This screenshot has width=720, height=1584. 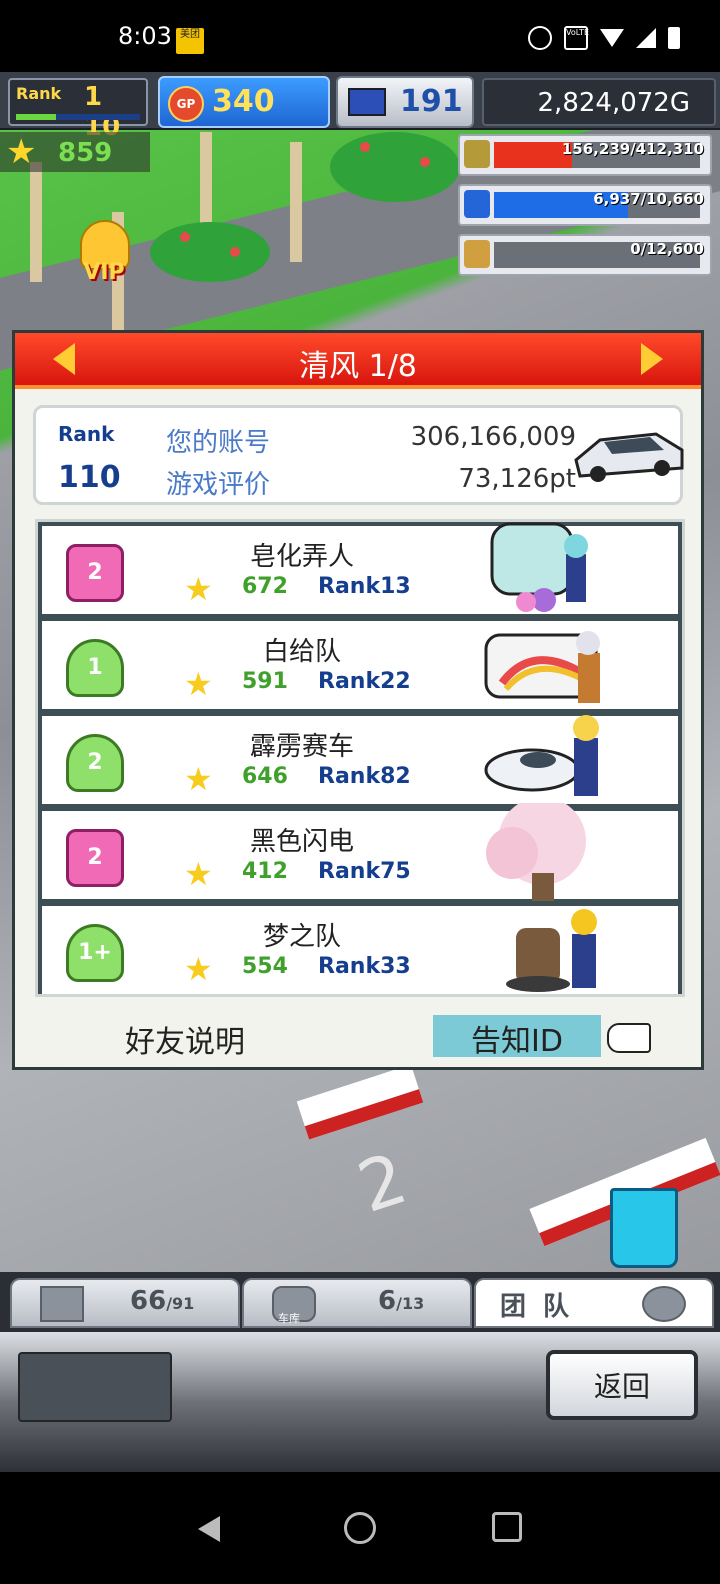 What do you see at coordinates (360, 1528) in the screenshot?
I see `nav-home-icon` at bounding box center [360, 1528].